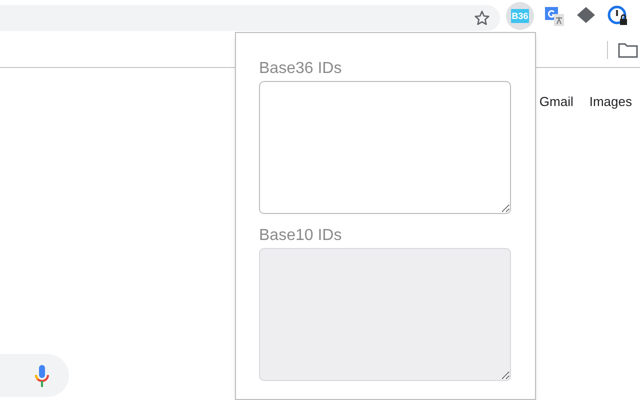  What do you see at coordinates (34, 375) in the screenshot?
I see `search-box` at bounding box center [34, 375].